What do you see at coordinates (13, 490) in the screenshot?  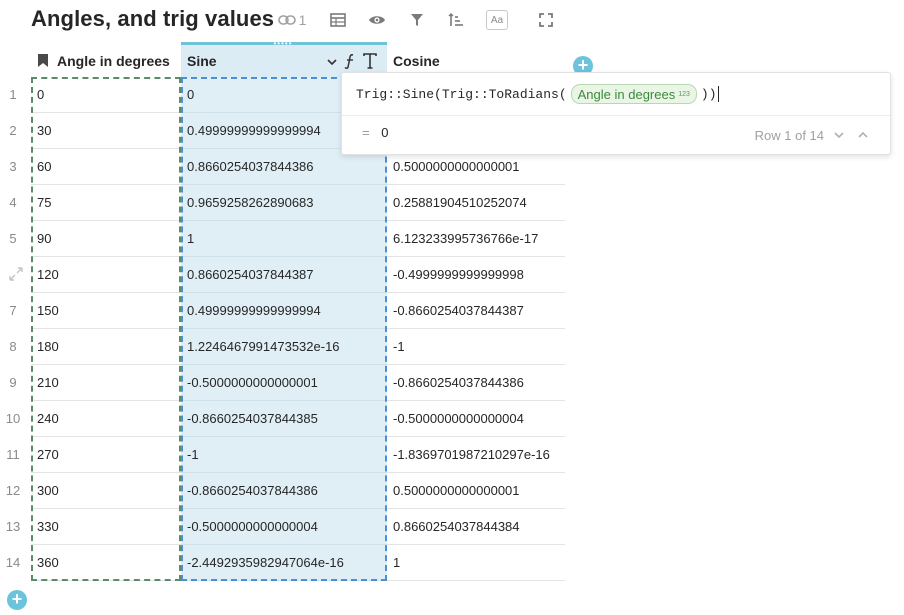 I see `row-number: 12` at bounding box center [13, 490].